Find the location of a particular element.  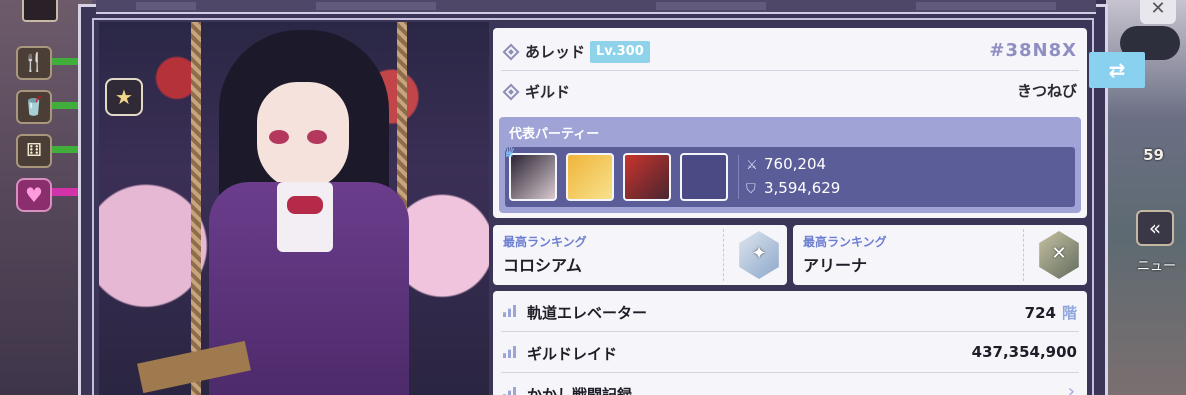

party-divider is located at coordinates (738, 177).